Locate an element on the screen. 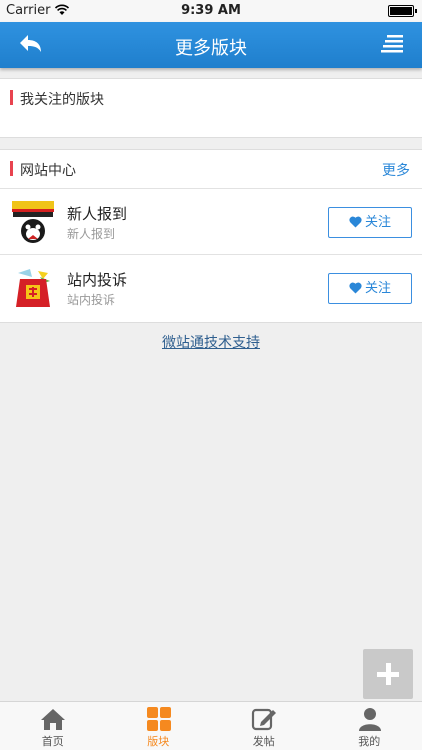 This screenshot has width=422, height=750. menu-icon is located at coordinates (393, 45).